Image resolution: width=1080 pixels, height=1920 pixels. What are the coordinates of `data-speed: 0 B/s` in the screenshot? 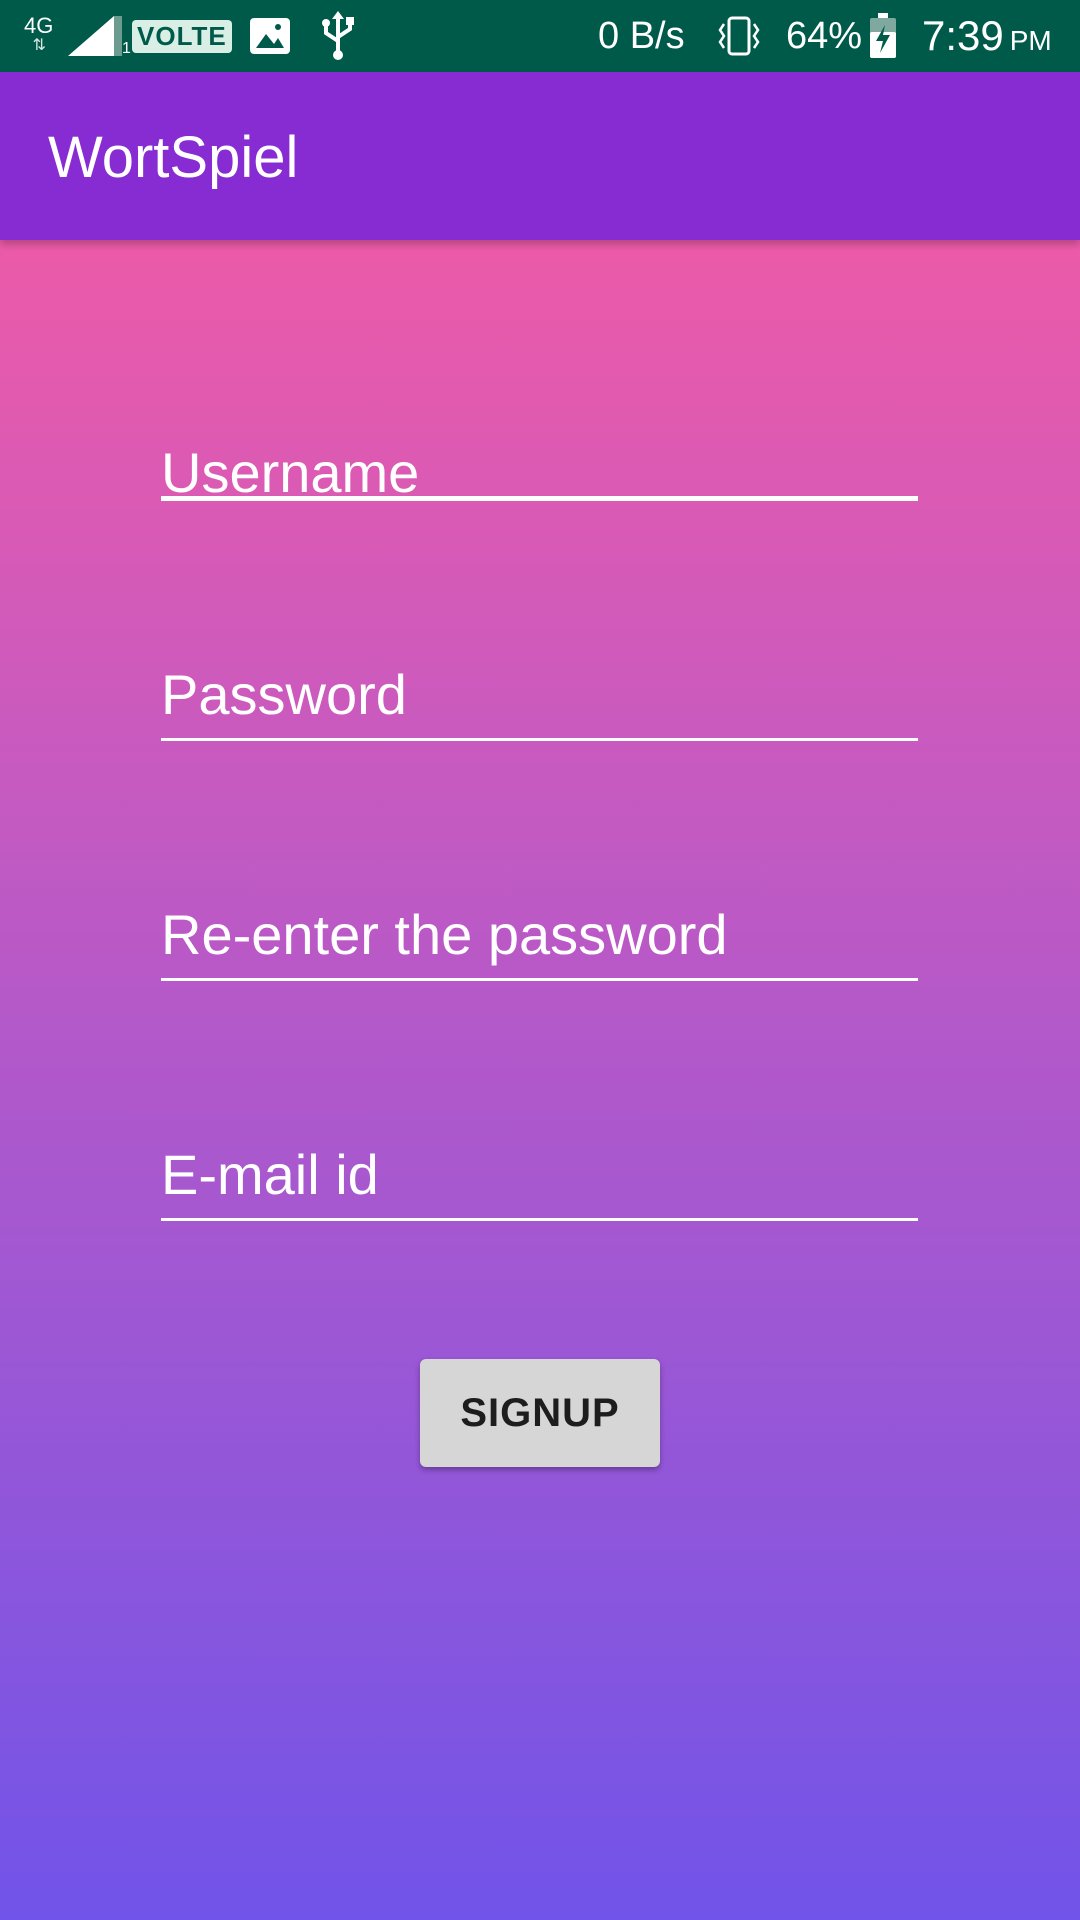 It's located at (641, 35).